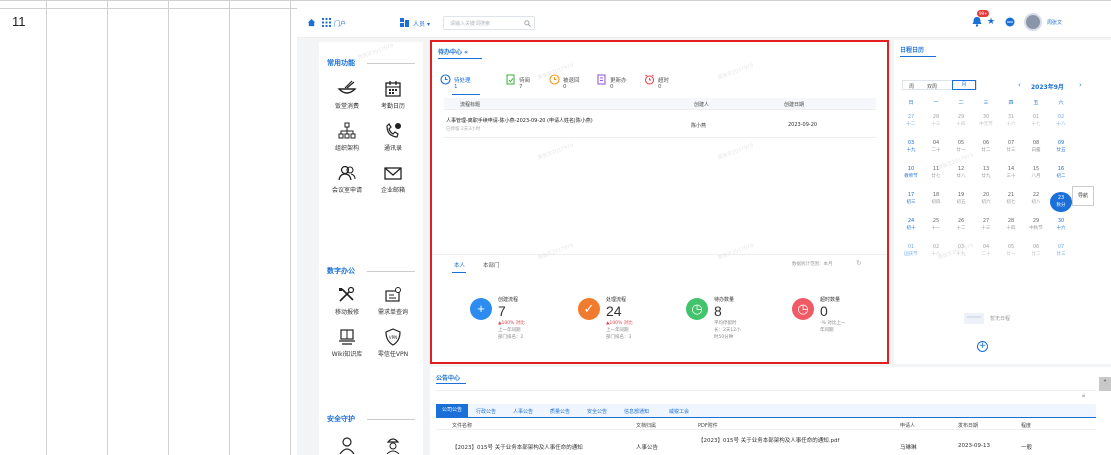  I want to click on calendar-day: 27 十三, so click(986, 225).